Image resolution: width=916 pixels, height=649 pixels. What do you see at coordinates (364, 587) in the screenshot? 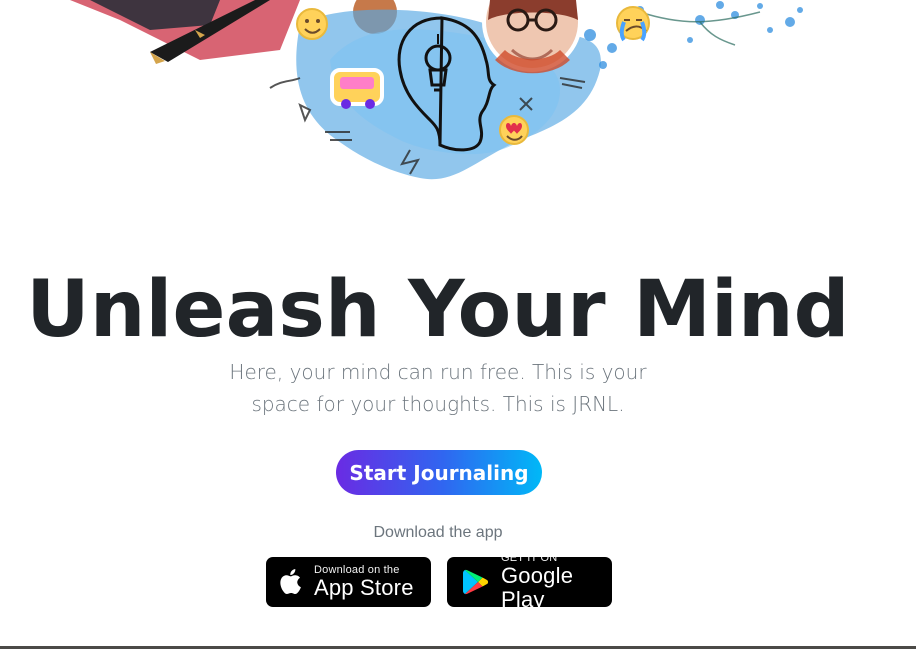
I see `app-store-big-label: App Store` at bounding box center [364, 587].